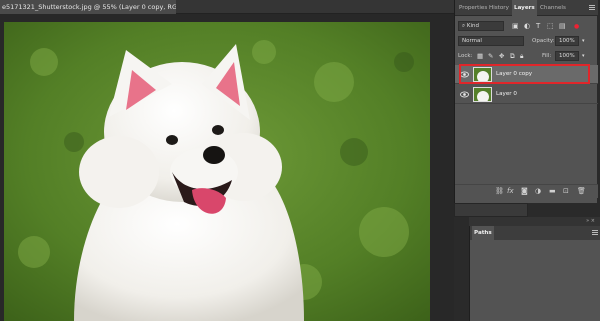 Image resolution: width=600 pixels, height=321 pixels. What do you see at coordinates (526, 94) in the screenshot?
I see `layer-row-layer-0: Layer 0` at bounding box center [526, 94].